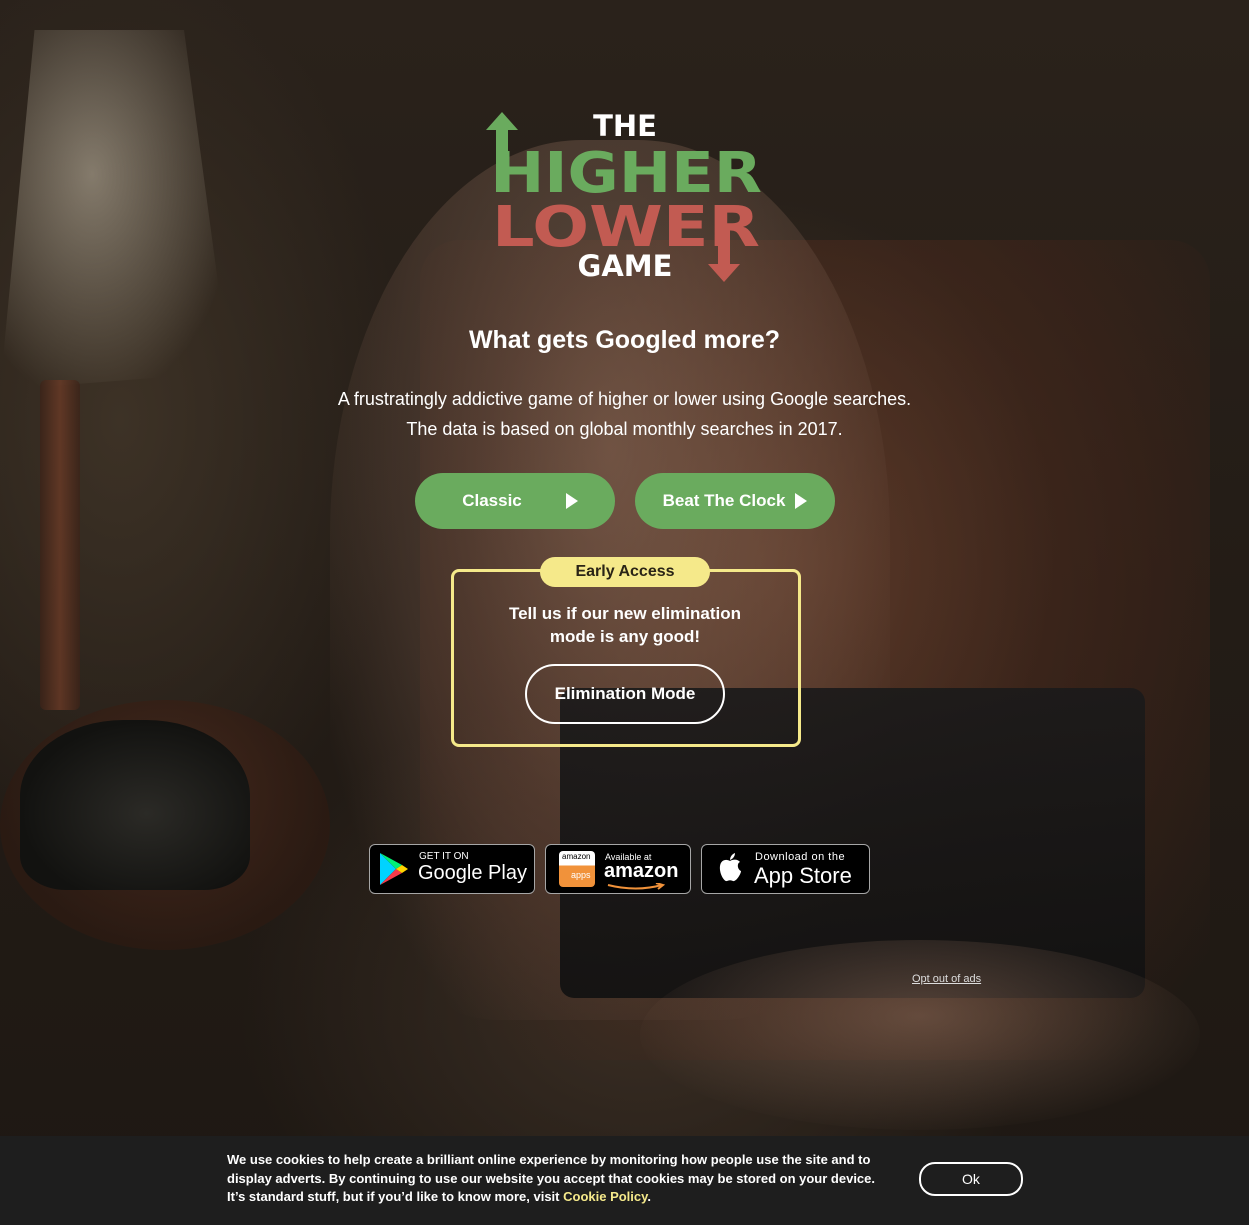 This screenshot has height=1225, width=1249. I want to click on google-play-big: Google Play, so click(472, 873).